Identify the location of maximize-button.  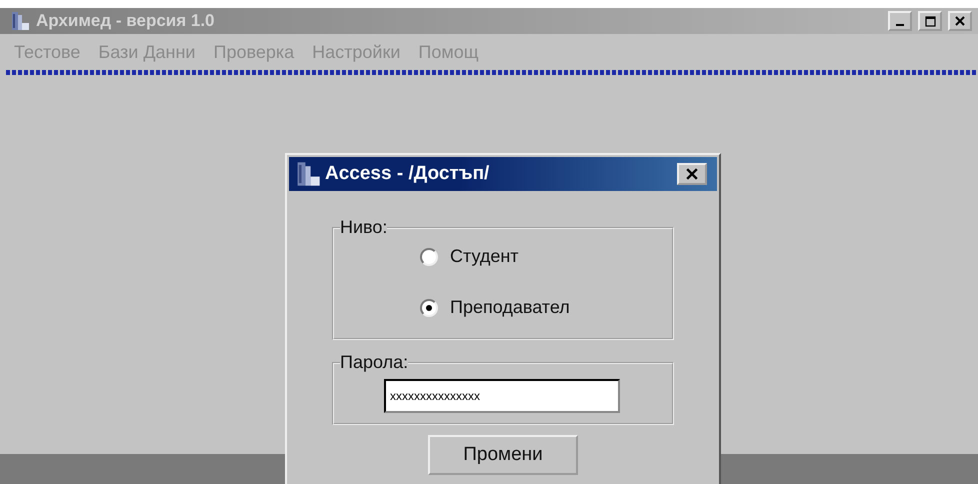
(930, 21).